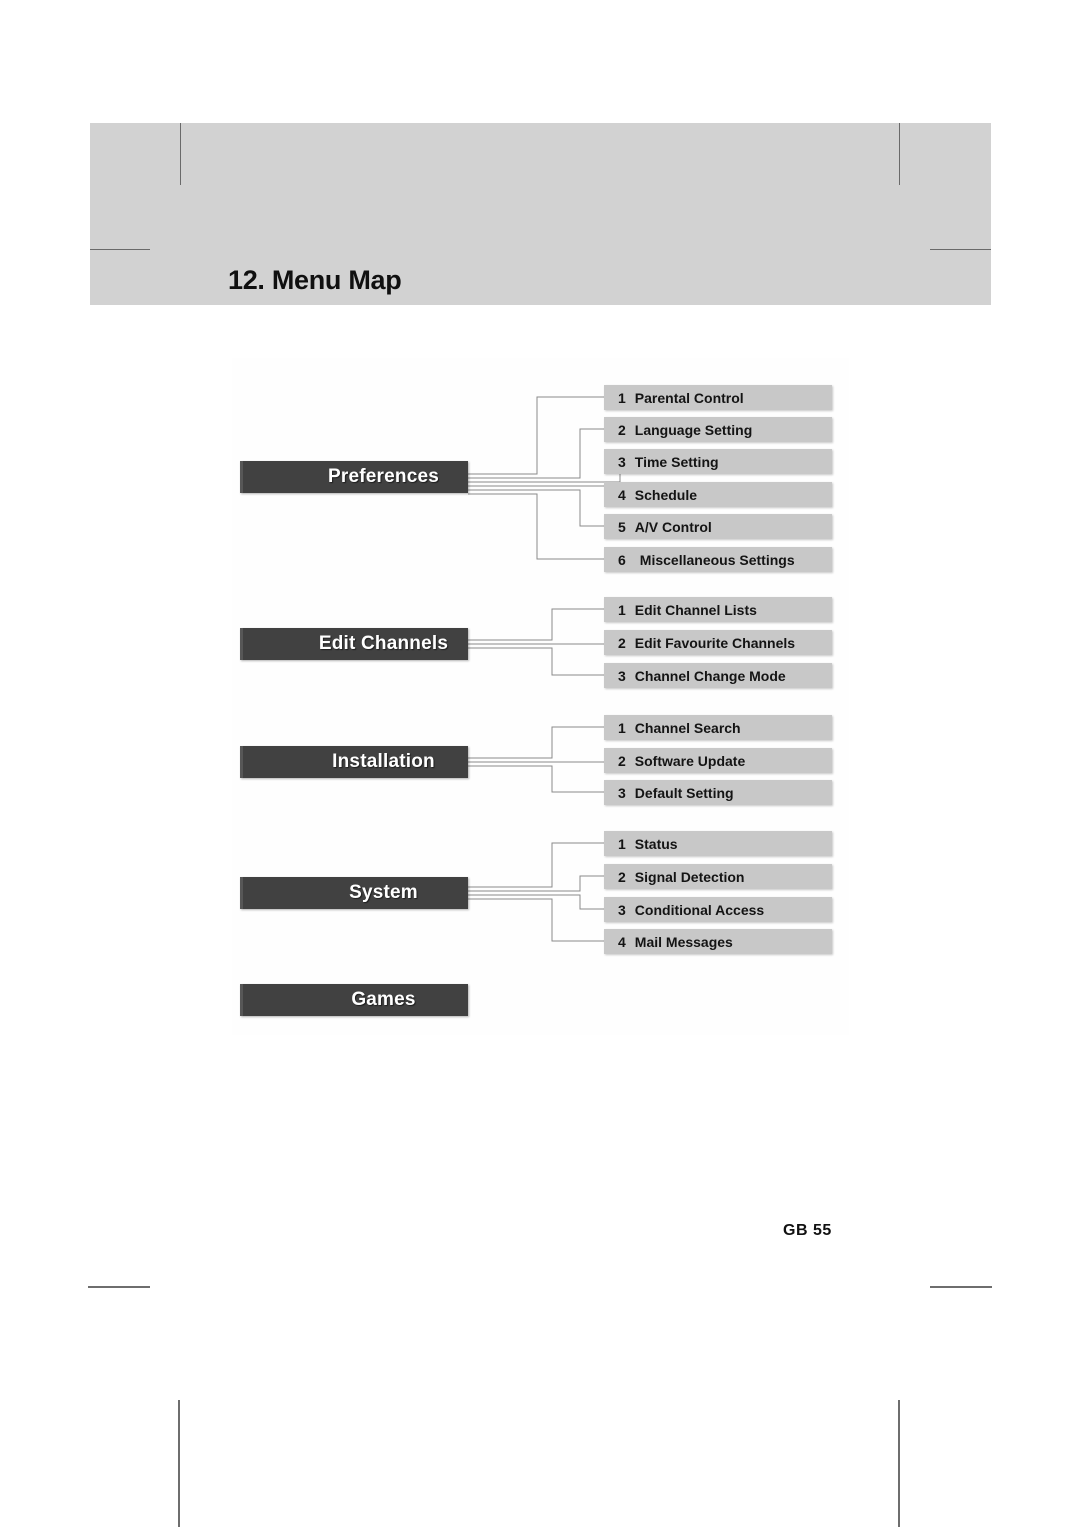  I want to click on menu-item-parental-control: 1 Parental Control, so click(718, 397).